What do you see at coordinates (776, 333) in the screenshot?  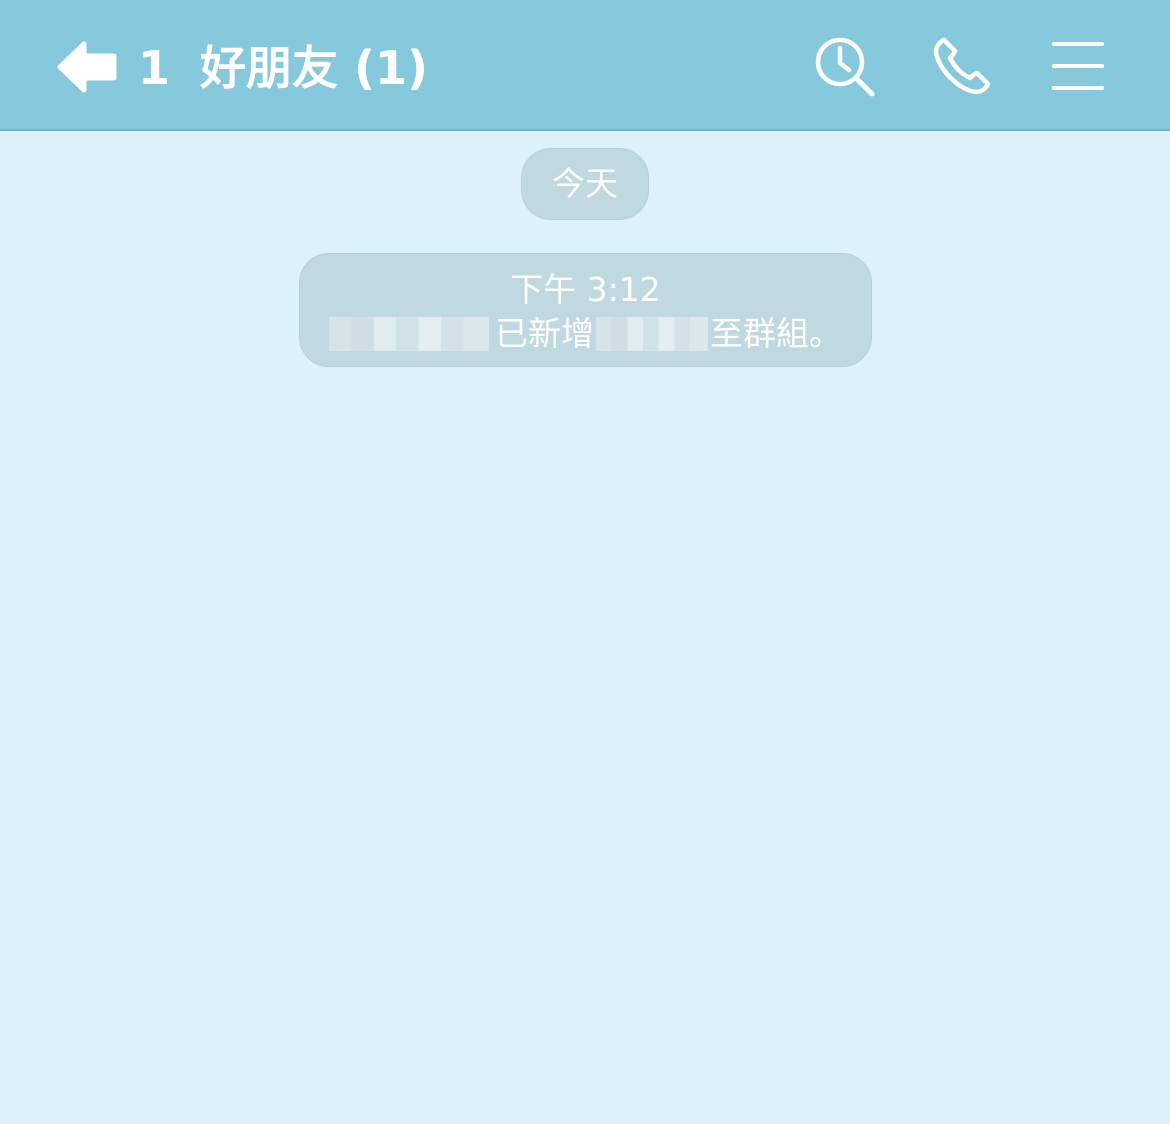 I see `to-group-text: 至群組。` at bounding box center [776, 333].